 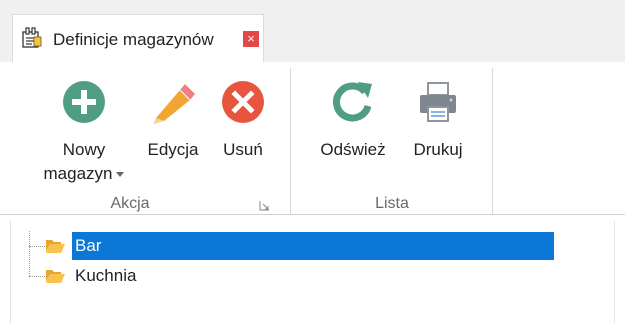 What do you see at coordinates (84, 133) in the screenshot?
I see `new-warehouse-button: Nowy magazyn` at bounding box center [84, 133].